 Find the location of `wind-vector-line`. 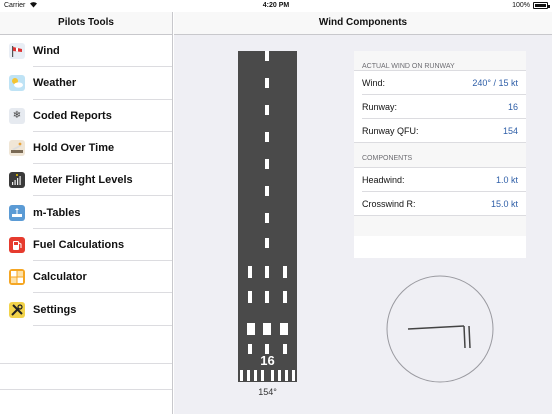

wind-vector-line is located at coordinates (436, 327).